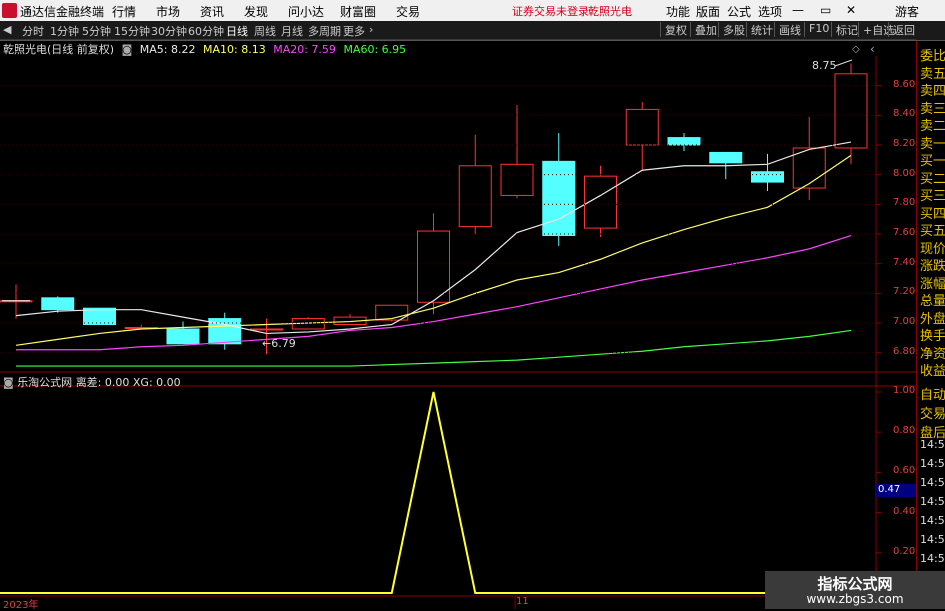  Describe the element at coordinates (904, 322) in the screenshot. I see `main-ytick-9: 7.00` at that location.